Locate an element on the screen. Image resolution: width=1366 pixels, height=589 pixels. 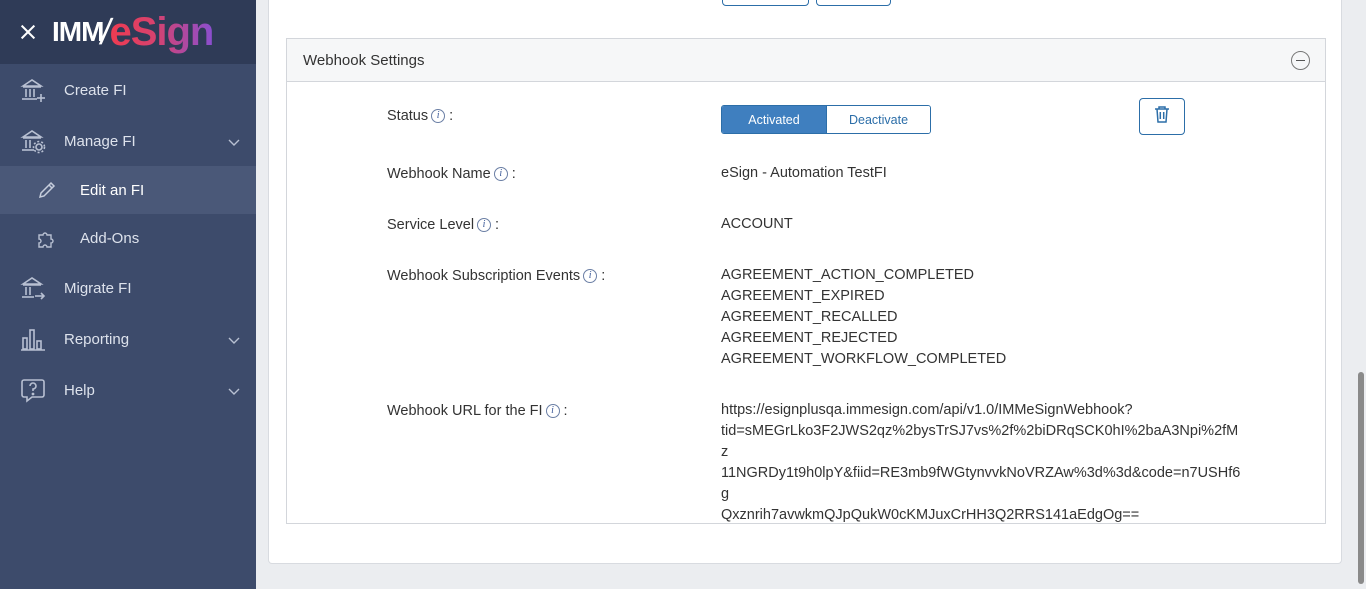
activated-button: Activated is located at coordinates (774, 119).